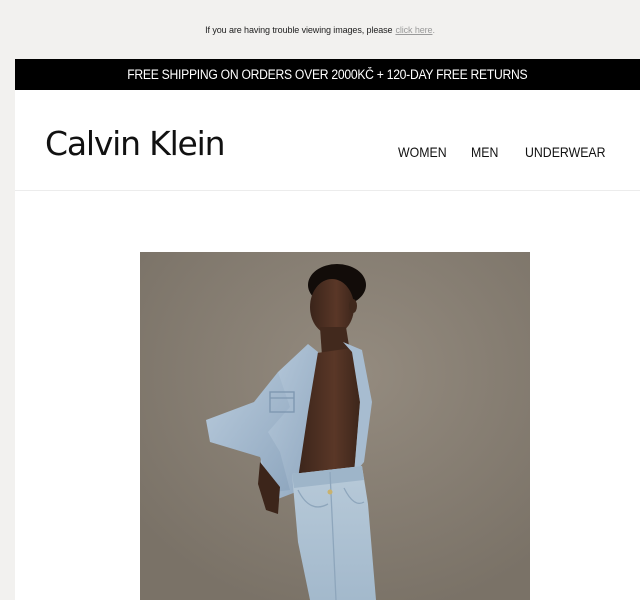  What do you see at coordinates (484, 152) in the screenshot?
I see `nav-men-link: MEN` at bounding box center [484, 152].